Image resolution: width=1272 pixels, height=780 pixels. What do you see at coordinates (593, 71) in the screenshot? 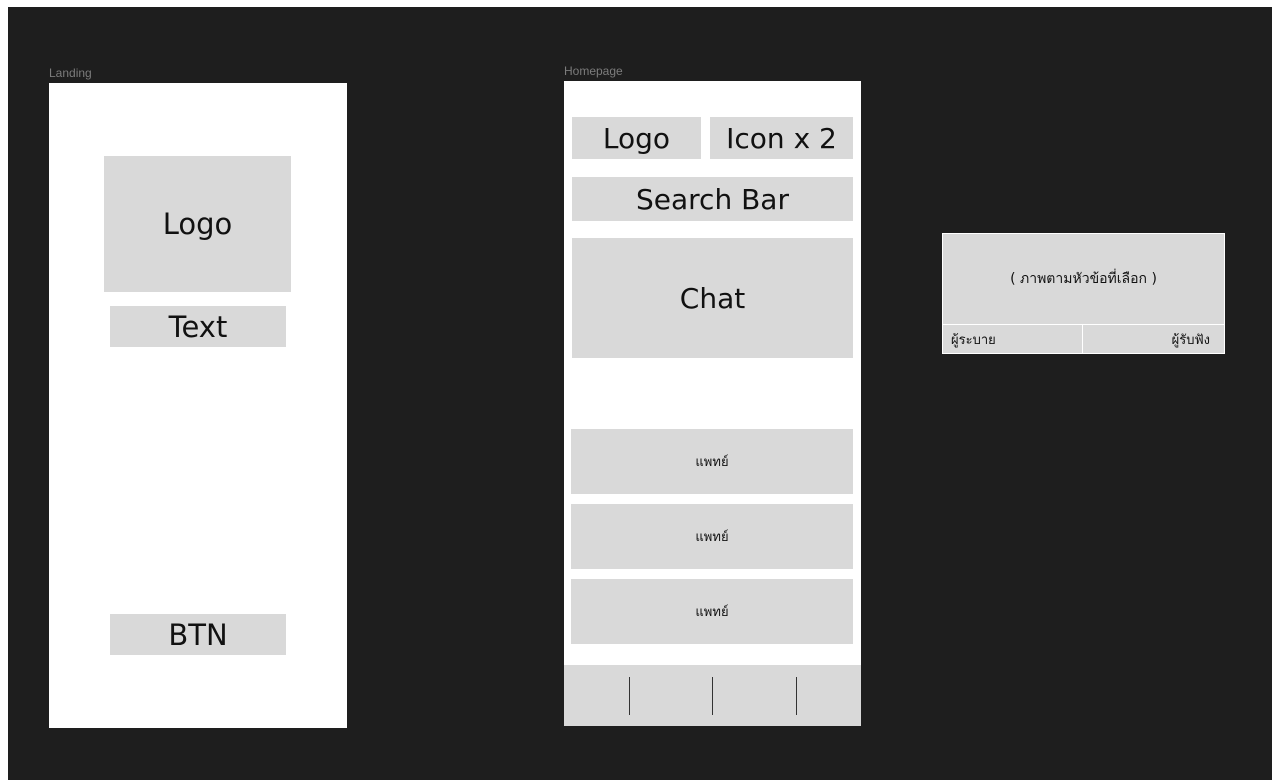
I see `homepage-frame-label: Homepage` at bounding box center [593, 71].